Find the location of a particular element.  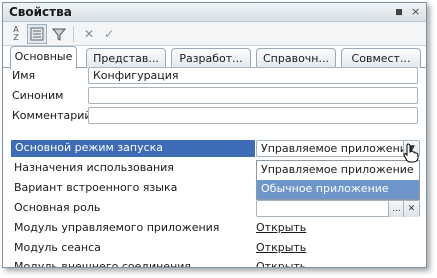

comment-label: Комментарий is located at coordinates (52, 115).